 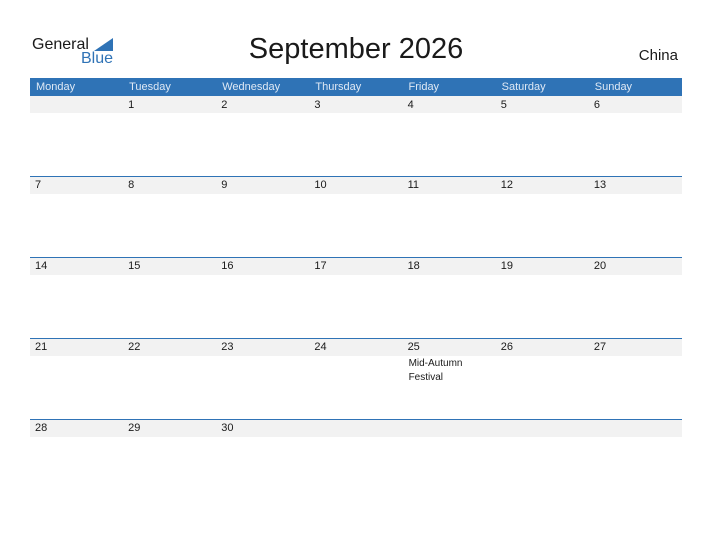 I want to click on day-number: 4, so click(x=410, y=105).